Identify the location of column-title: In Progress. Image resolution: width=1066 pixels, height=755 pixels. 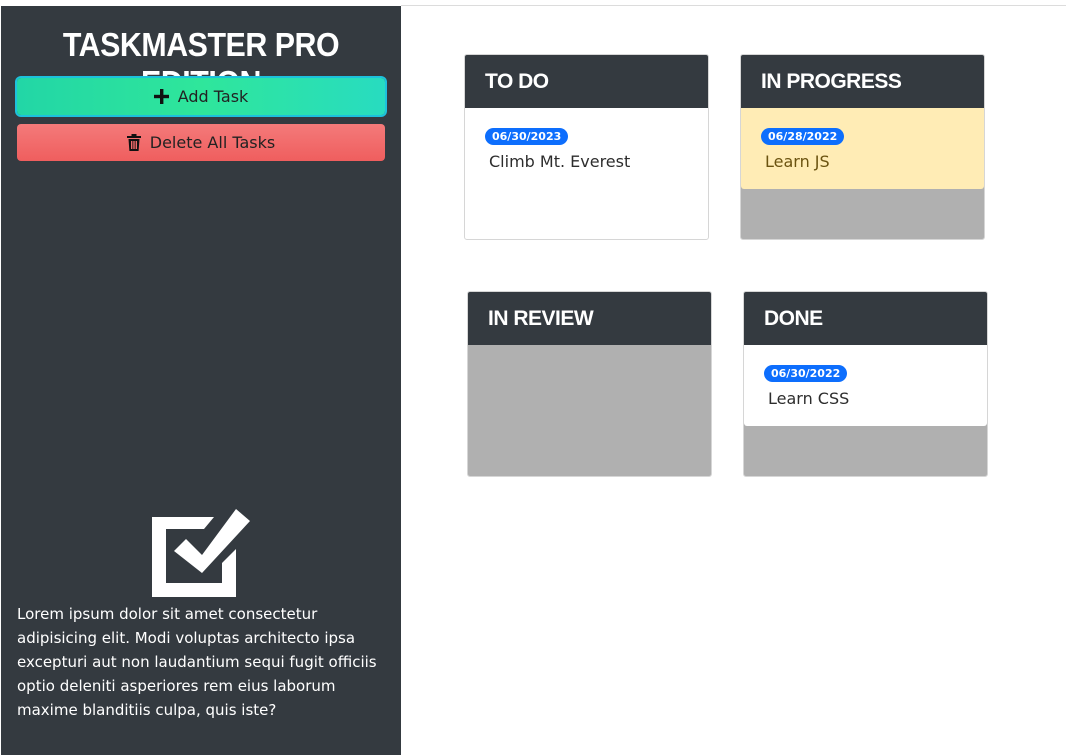
(862, 81).